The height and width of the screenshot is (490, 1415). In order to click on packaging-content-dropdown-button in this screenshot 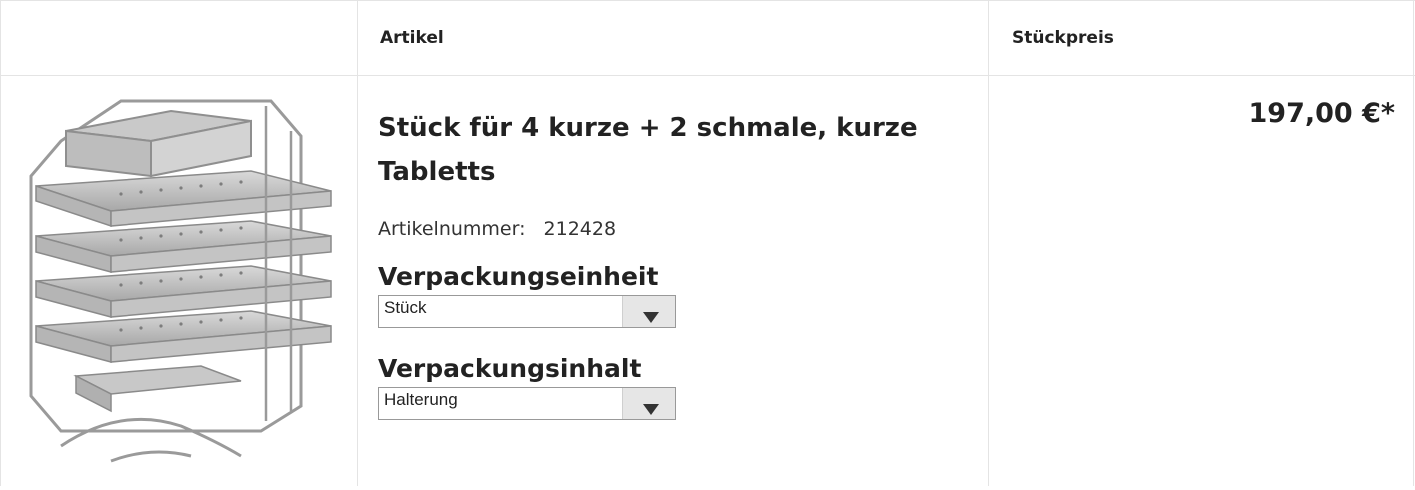, I will do `click(648, 403)`.